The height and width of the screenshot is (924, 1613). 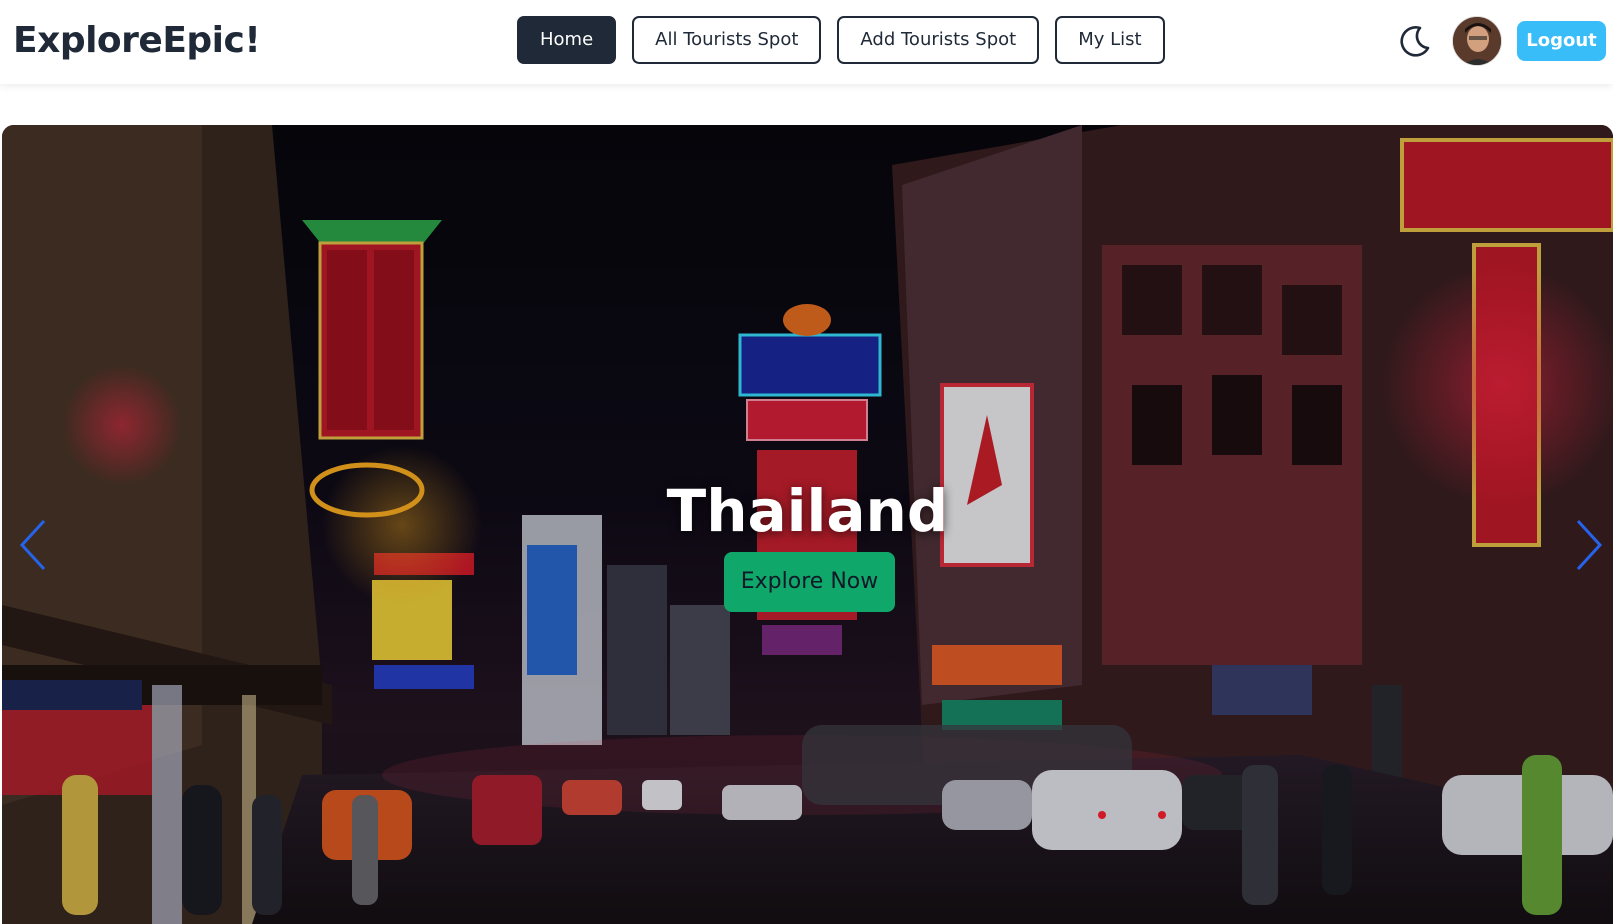 What do you see at coordinates (137, 40) in the screenshot?
I see `brand-logo: ExploreEpic!` at bounding box center [137, 40].